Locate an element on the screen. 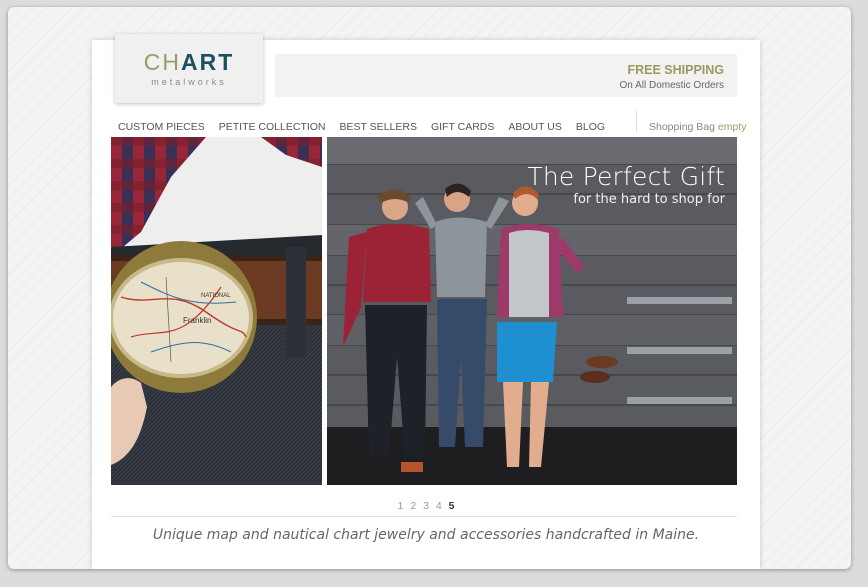  nav-gift-cards: GIFT CARDS is located at coordinates (462, 129).